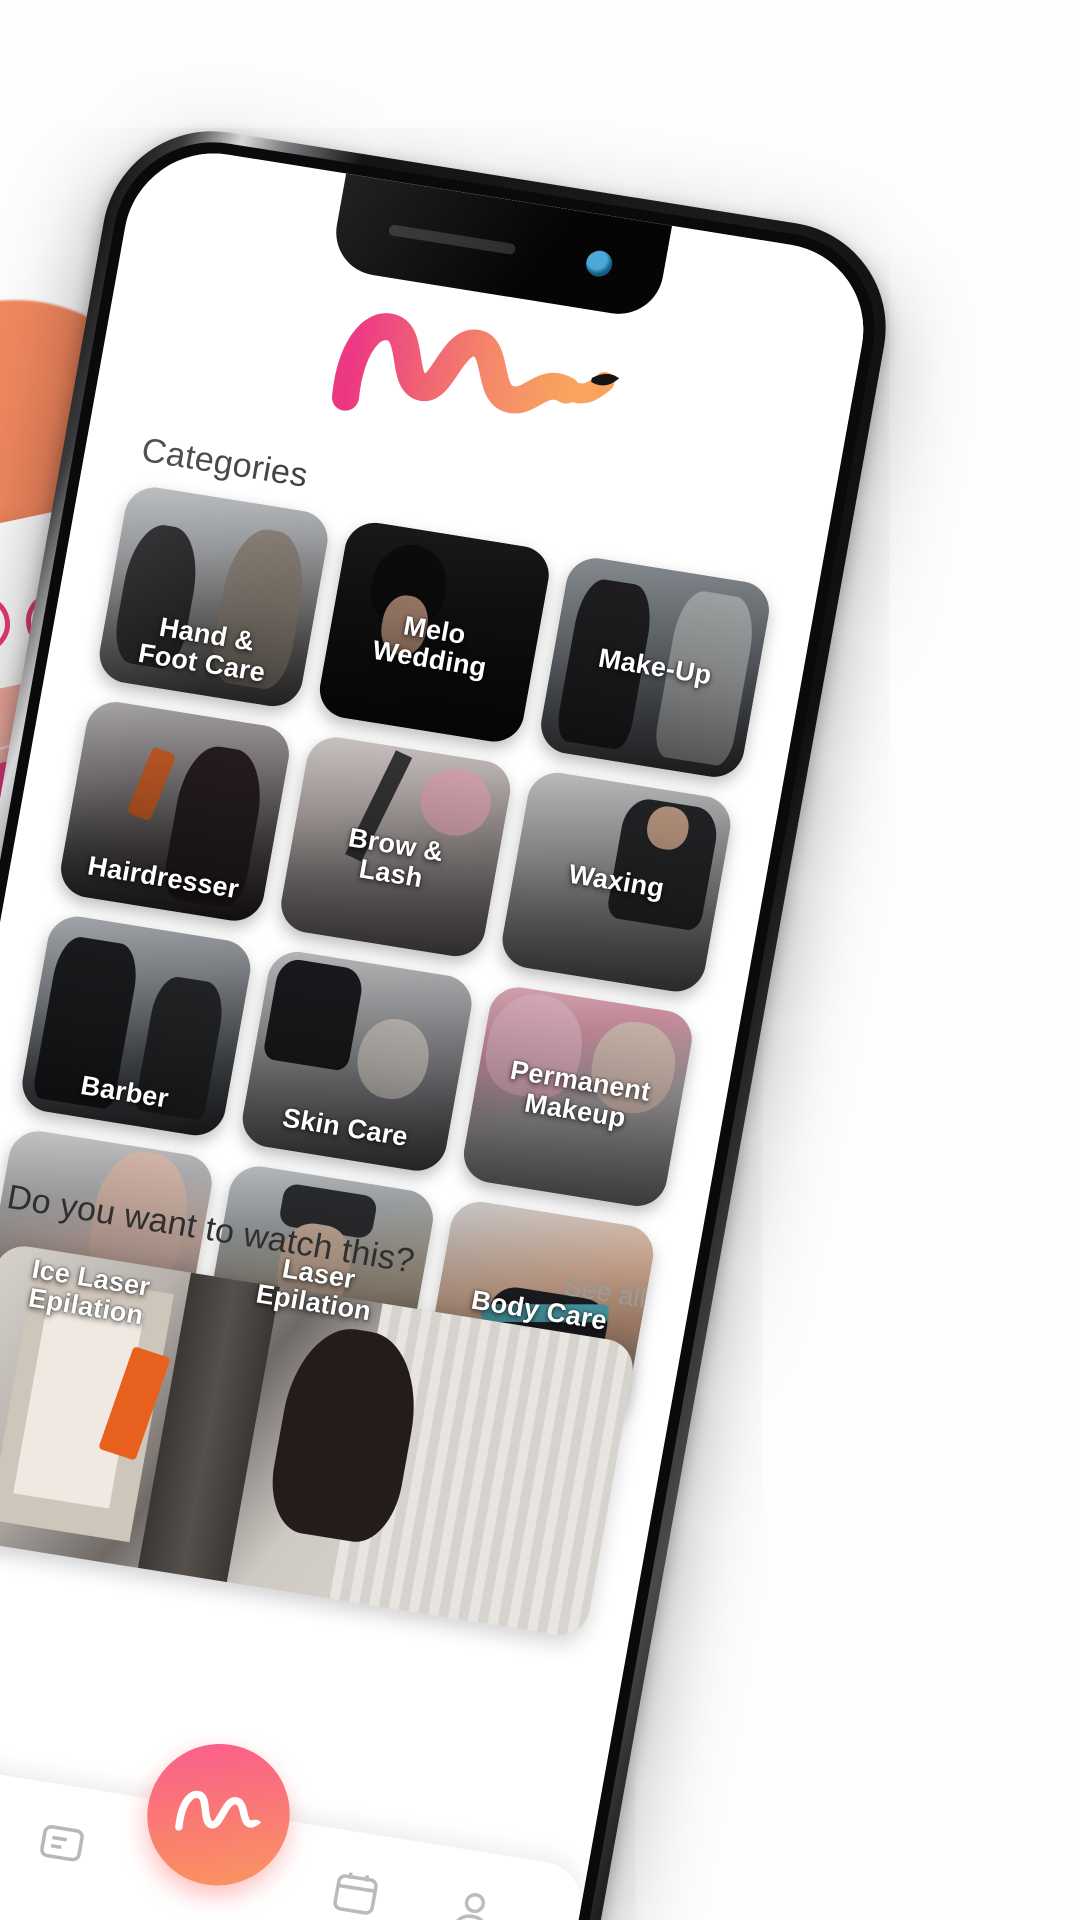 Image resolution: width=1080 pixels, height=1920 pixels. Describe the element at coordinates (213, 597) in the screenshot. I see `category-tile-hand-foot-care: Hand & Foot Care` at that location.